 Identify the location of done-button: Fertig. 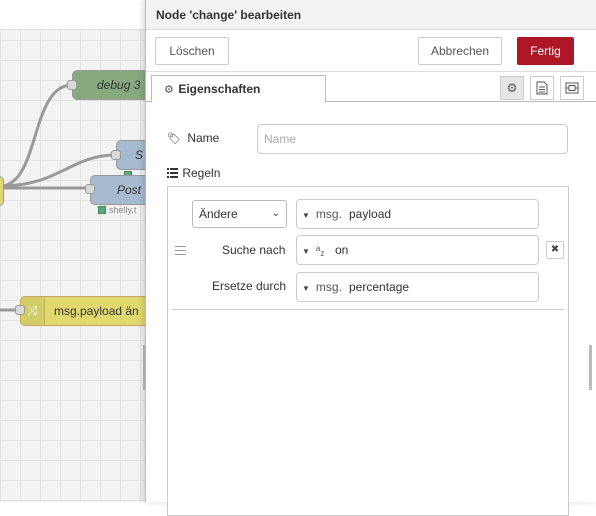
(545, 51).